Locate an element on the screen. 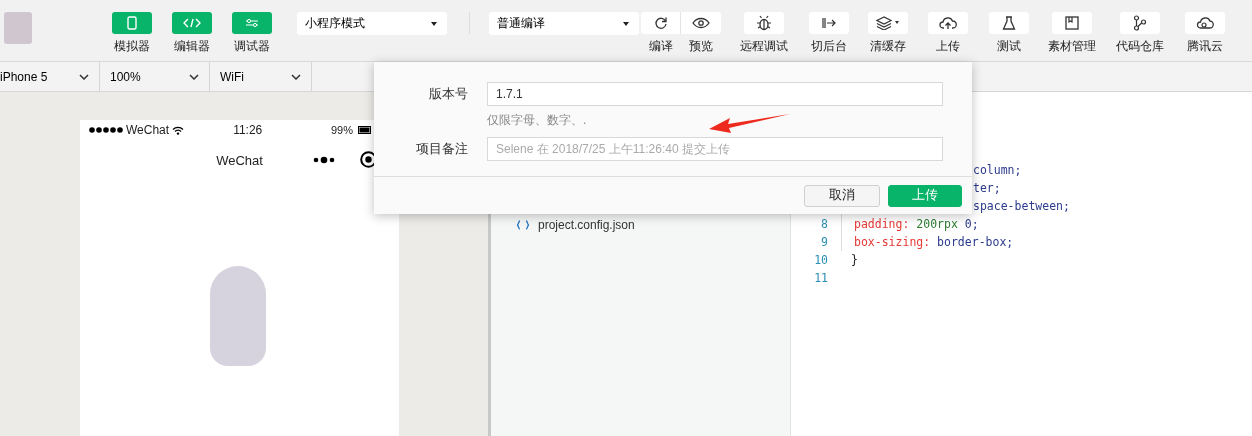  field-hint: 仅限字母、数字、. is located at coordinates (537, 120).